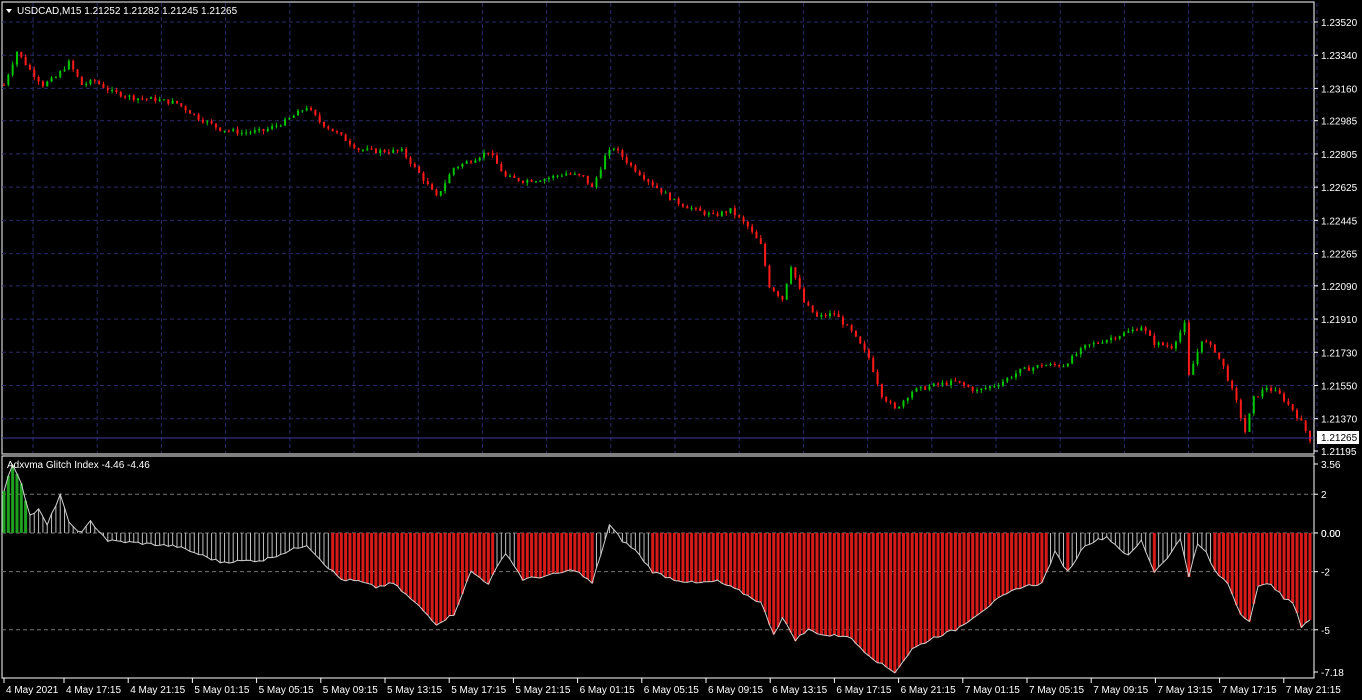 The image size is (1362, 700). I want to click on time-tick-label: 7 May 17:15, so click(1249, 690).